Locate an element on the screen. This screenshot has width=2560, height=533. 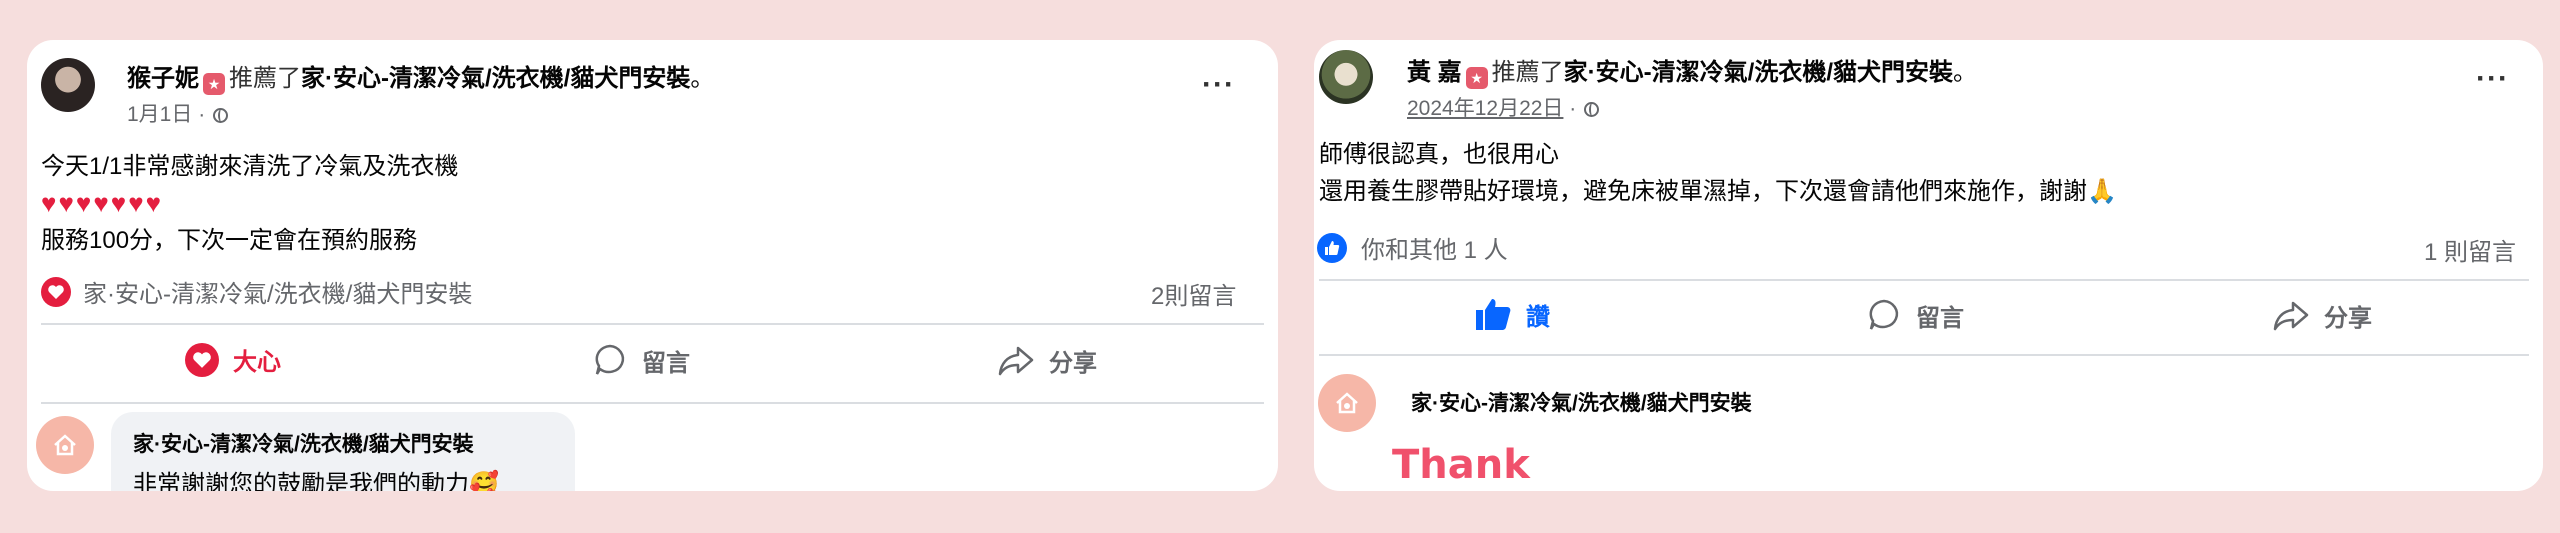
author-name: 黃 嘉 is located at coordinates (1434, 72).